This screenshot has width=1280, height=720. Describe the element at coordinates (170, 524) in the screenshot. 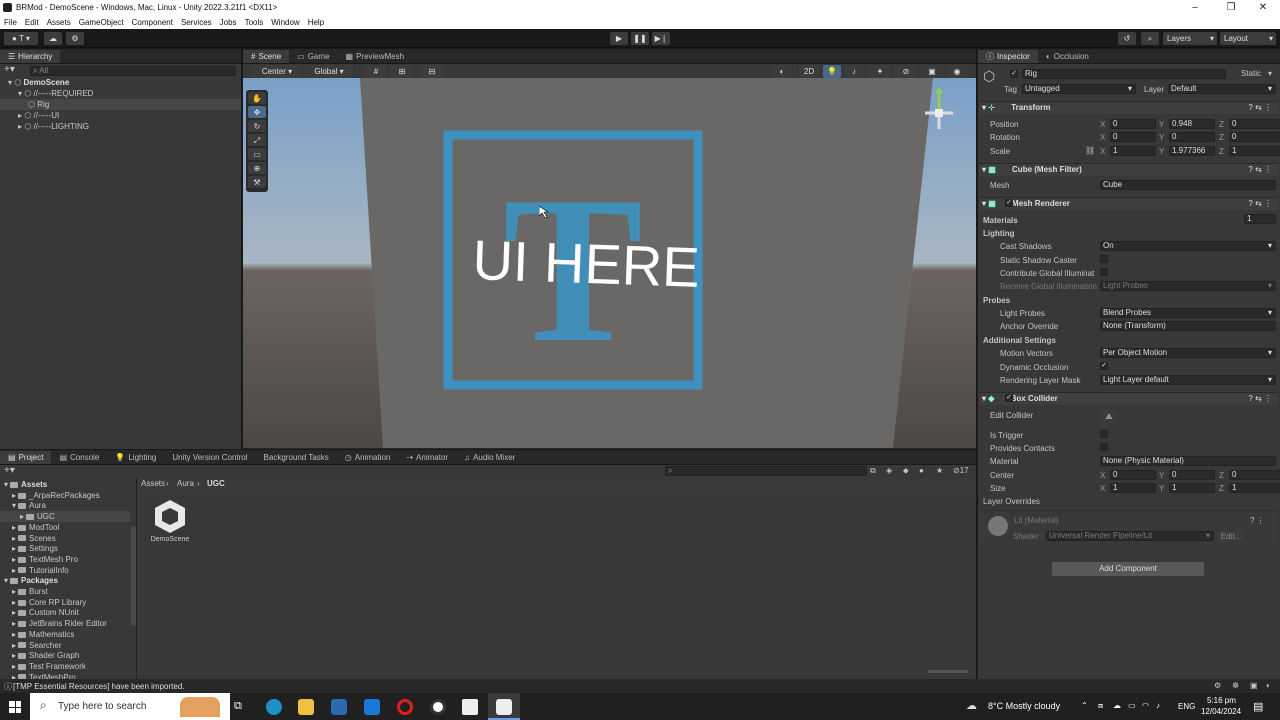

I see `asset-demoscene: DemoScene` at that location.